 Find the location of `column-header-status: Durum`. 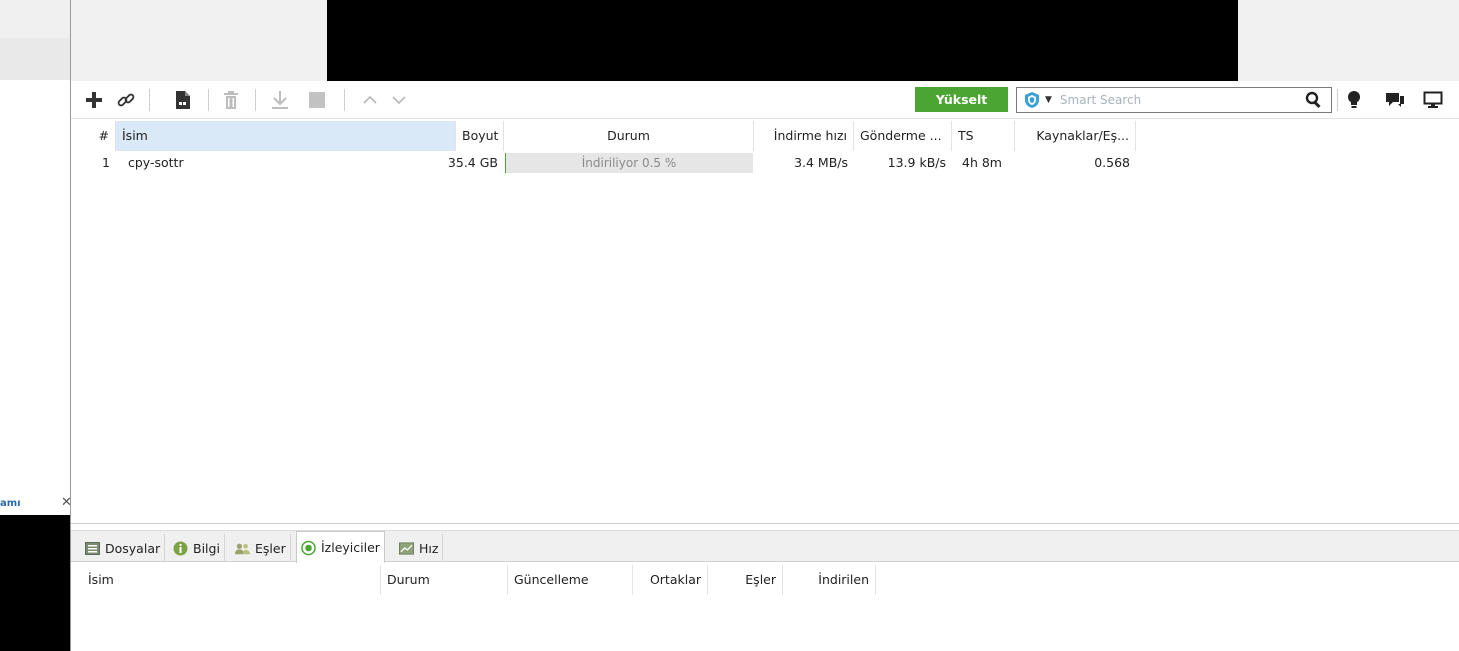

column-header-status: Durum is located at coordinates (629, 136).